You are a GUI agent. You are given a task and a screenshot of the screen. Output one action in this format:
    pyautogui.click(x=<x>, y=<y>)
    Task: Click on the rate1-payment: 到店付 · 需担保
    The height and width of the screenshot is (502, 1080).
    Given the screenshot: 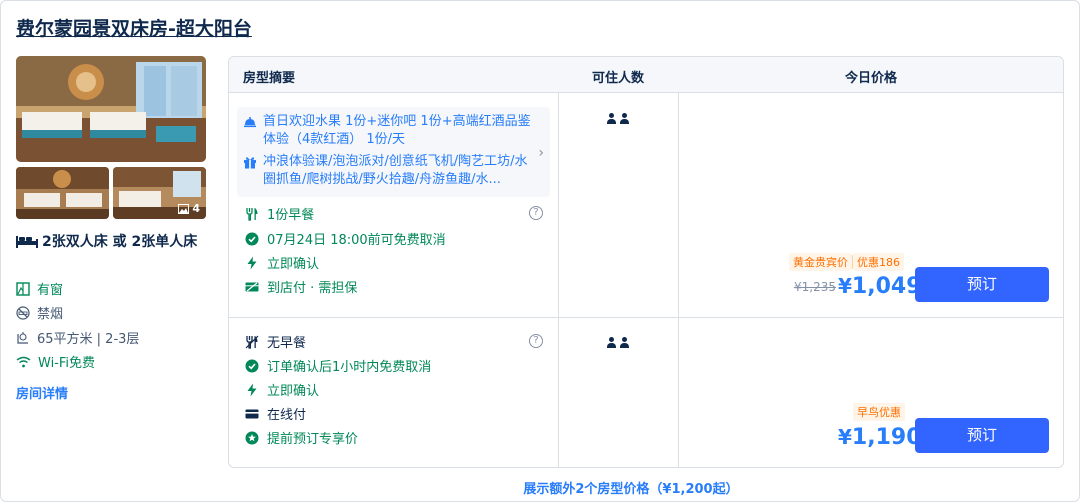 What is the action you would take?
    pyautogui.click(x=301, y=286)
    